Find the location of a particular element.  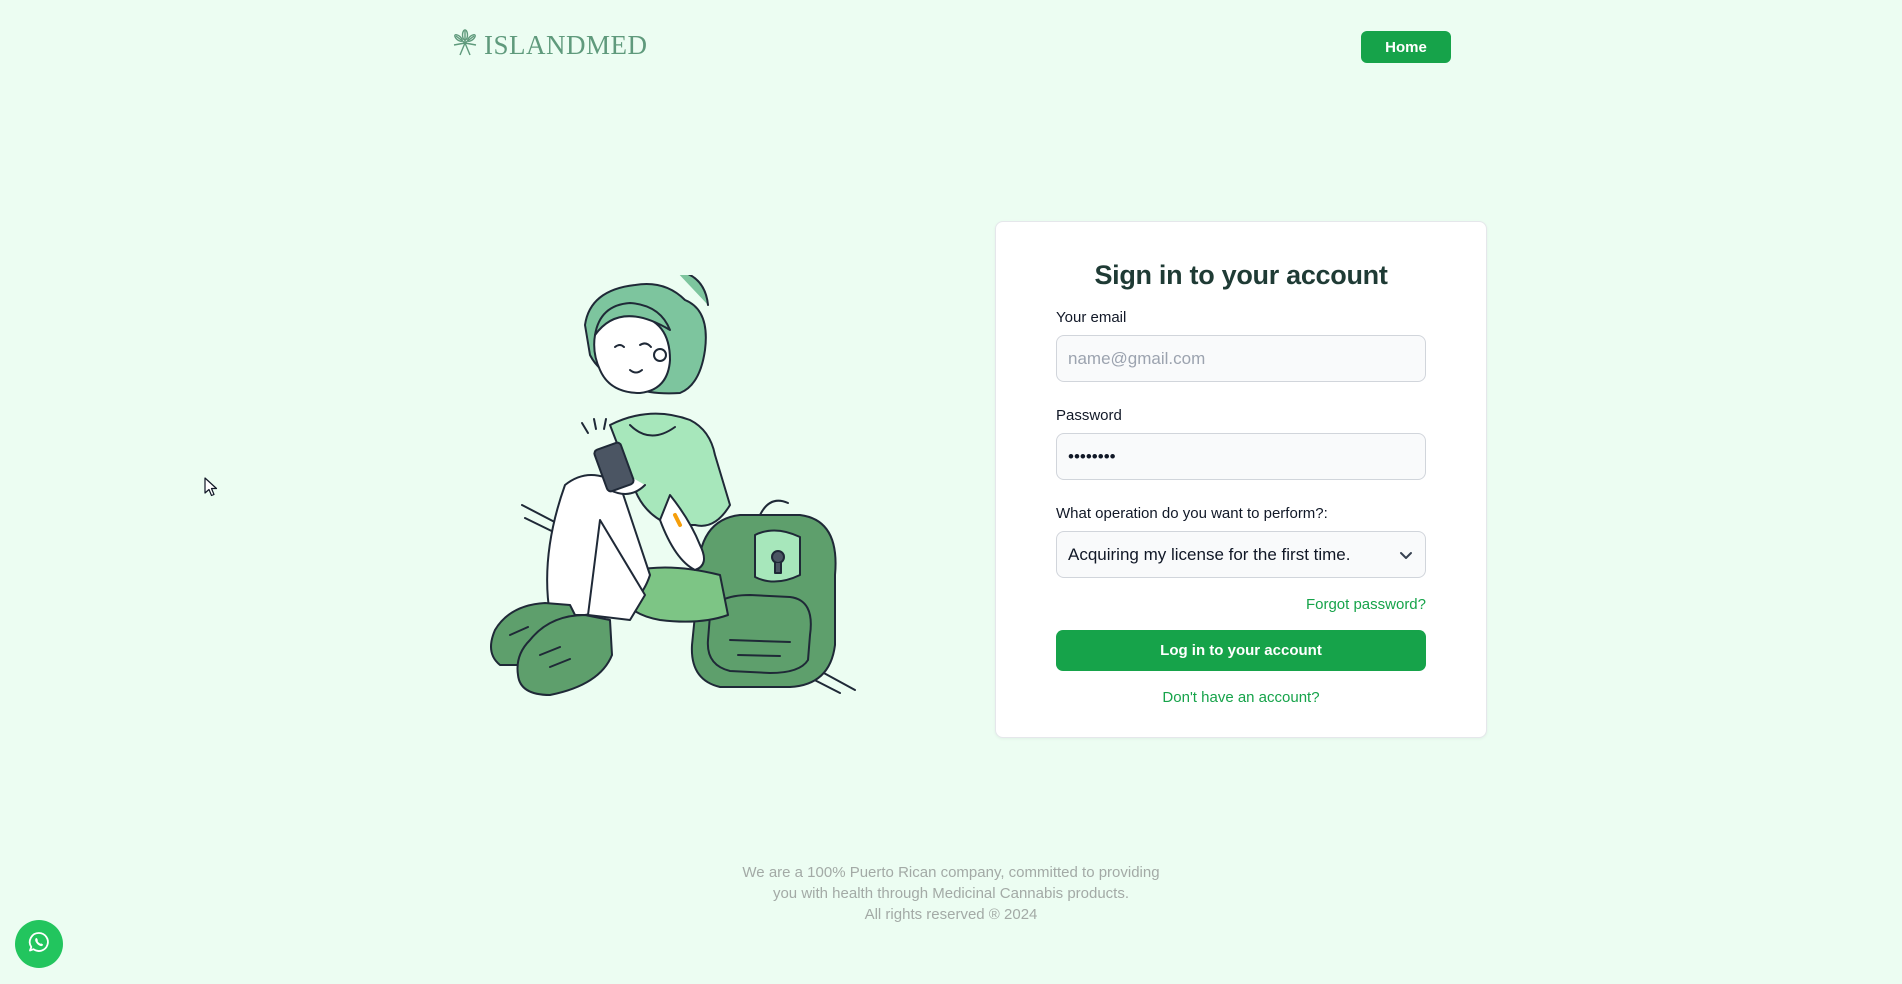

password-field is located at coordinates (1241, 456).